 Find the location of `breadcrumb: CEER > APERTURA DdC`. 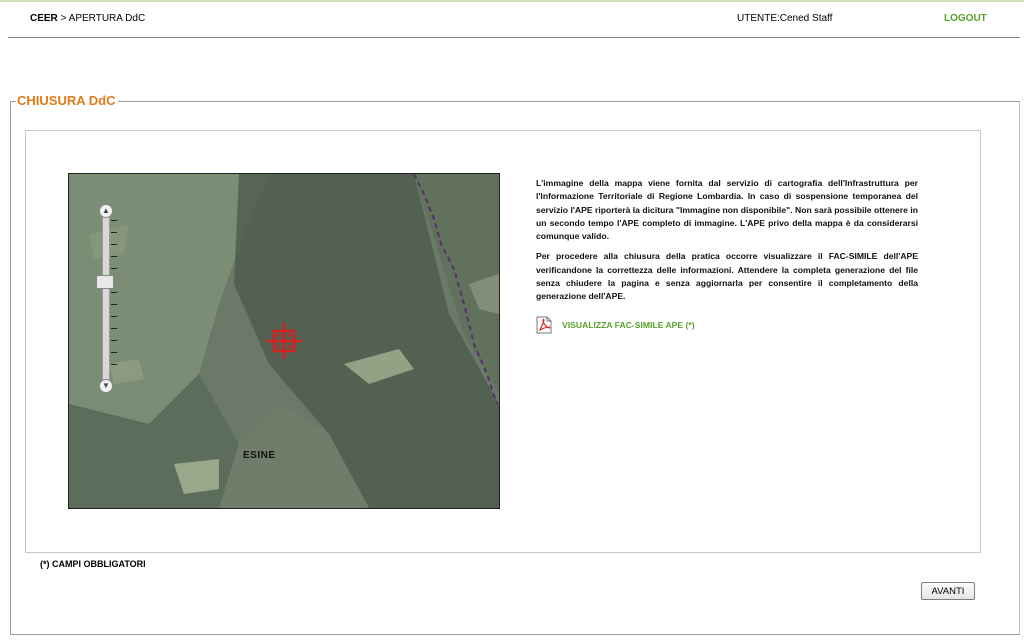

breadcrumb: CEER > APERTURA DdC is located at coordinates (87, 18).